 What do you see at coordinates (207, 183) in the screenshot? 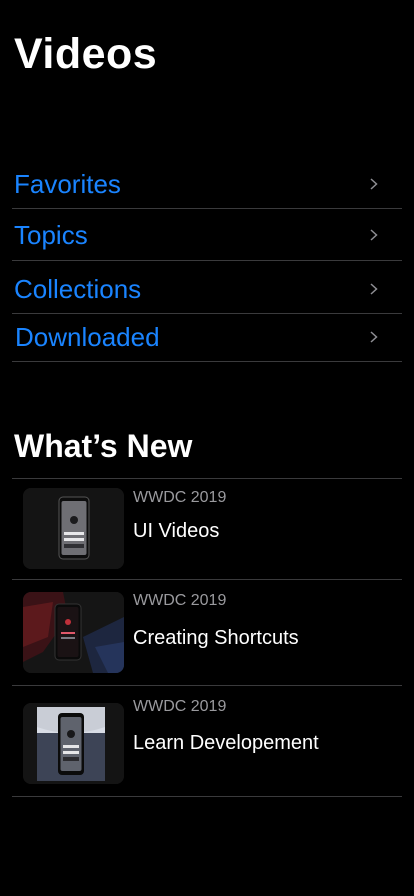
I see `nav-item-favorites: Favorites` at bounding box center [207, 183].